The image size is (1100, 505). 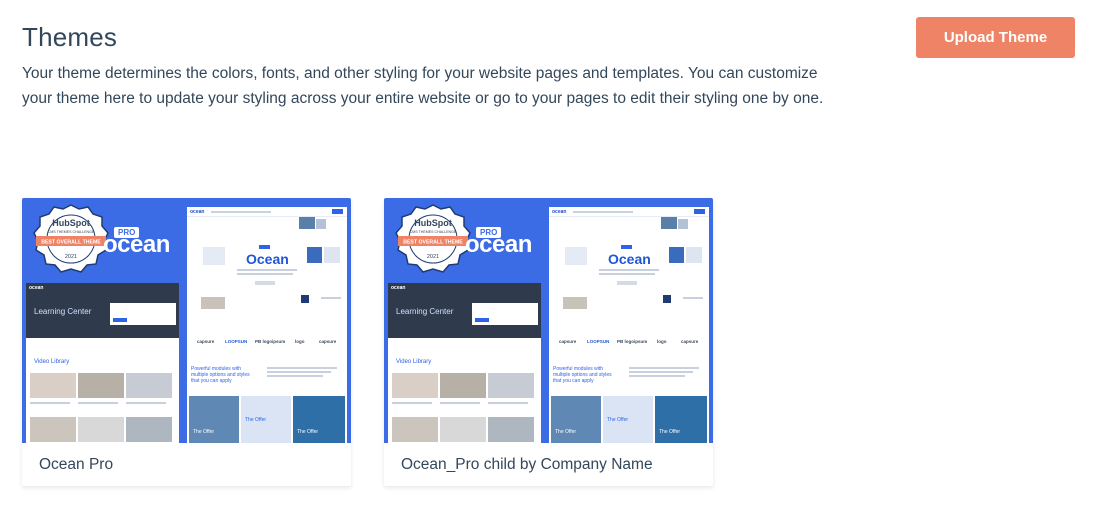 I want to click on badge-brand: HubSpot, so click(x=71, y=223).